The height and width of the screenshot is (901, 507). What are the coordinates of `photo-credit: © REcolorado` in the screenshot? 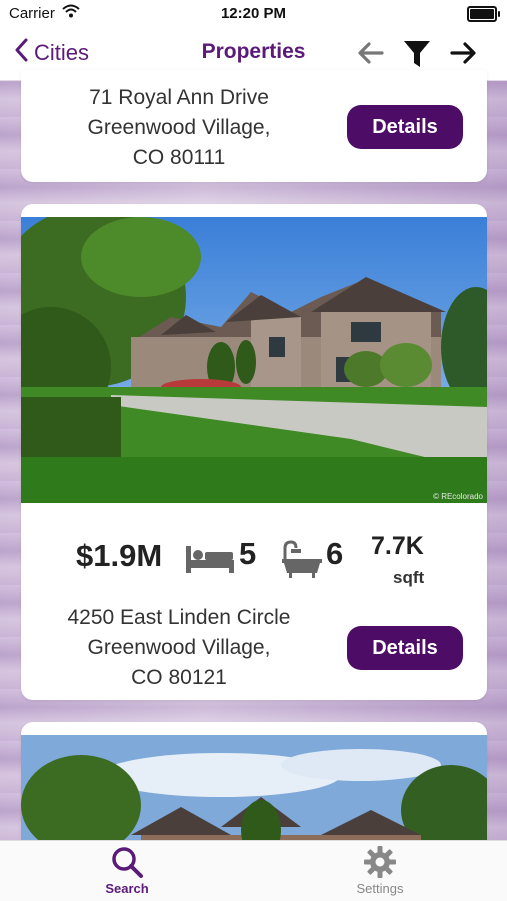 It's located at (458, 496).